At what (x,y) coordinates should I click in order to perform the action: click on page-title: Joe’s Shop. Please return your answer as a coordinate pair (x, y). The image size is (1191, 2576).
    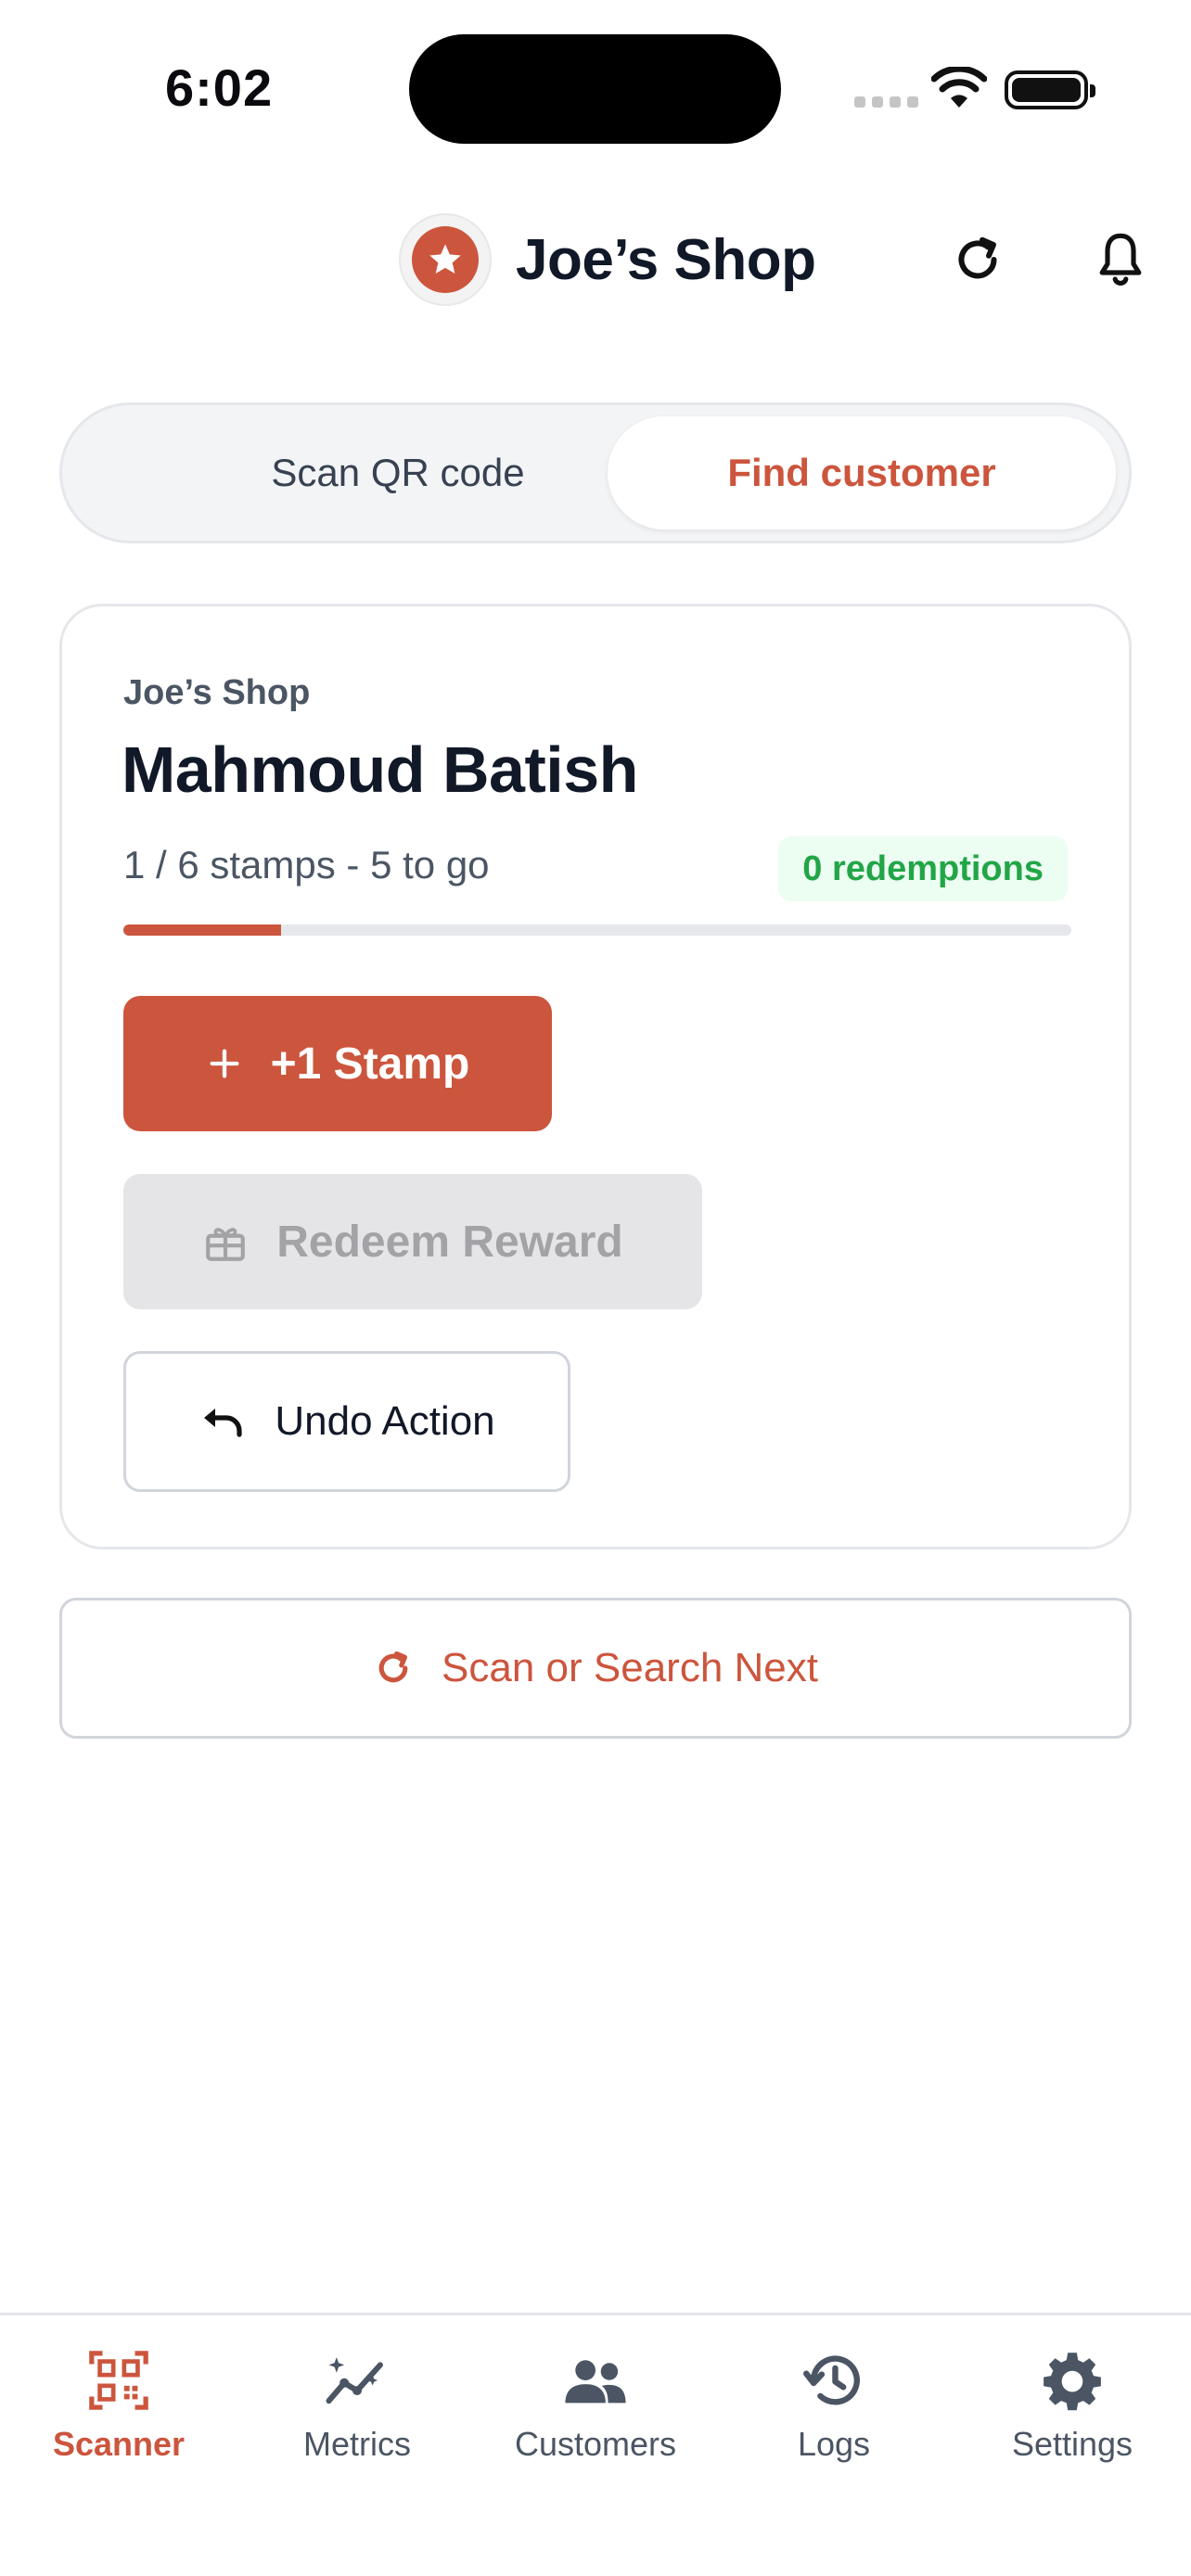
    Looking at the image, I should click on (666, 260).